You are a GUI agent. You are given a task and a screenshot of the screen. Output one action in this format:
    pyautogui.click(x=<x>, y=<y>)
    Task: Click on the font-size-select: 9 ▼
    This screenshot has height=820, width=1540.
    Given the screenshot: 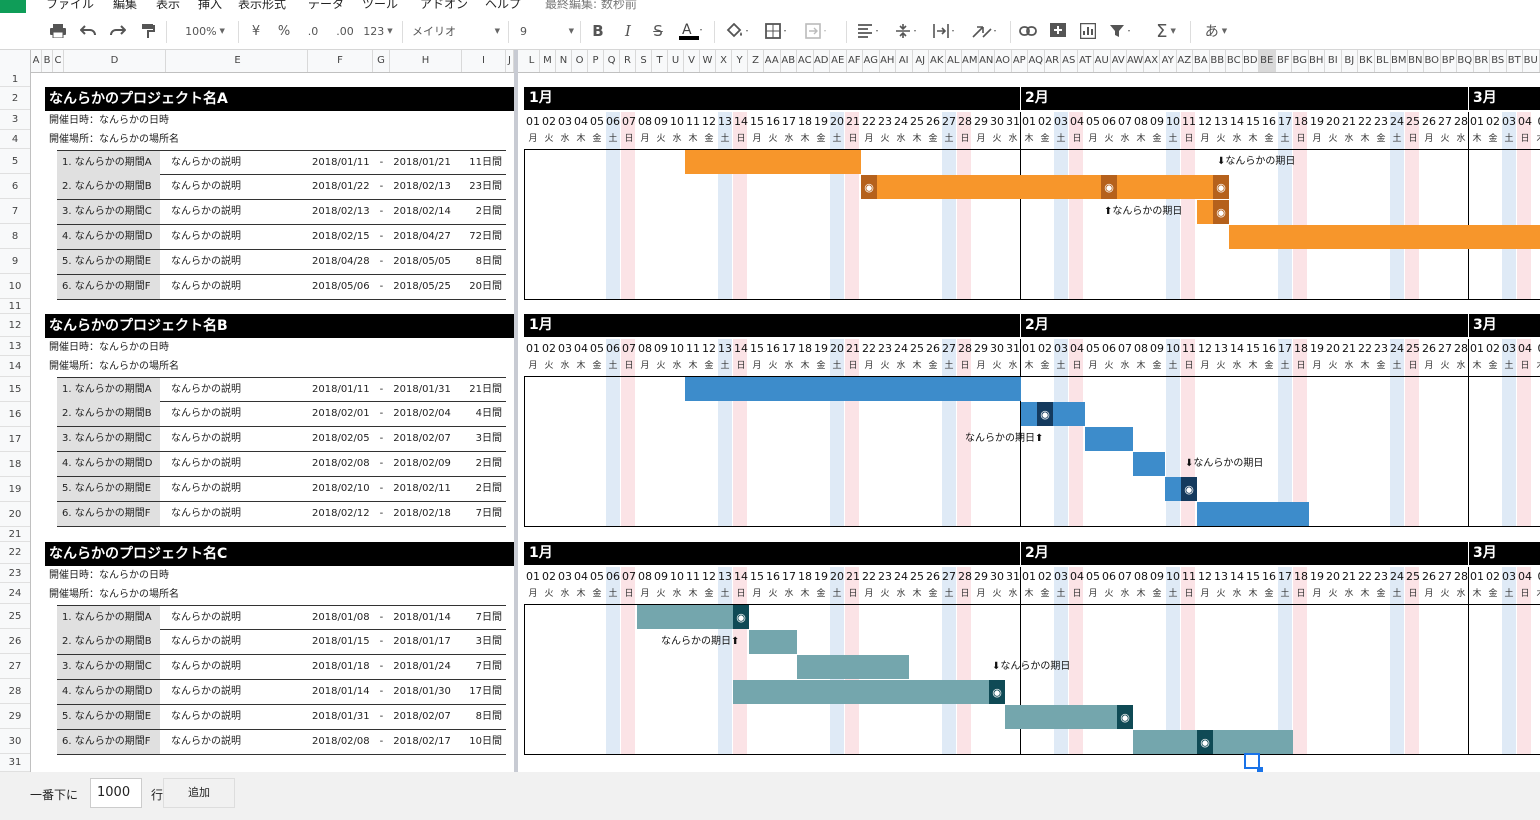 What is the action you would take?
    pyautogui.click(x=547, y=31)
    